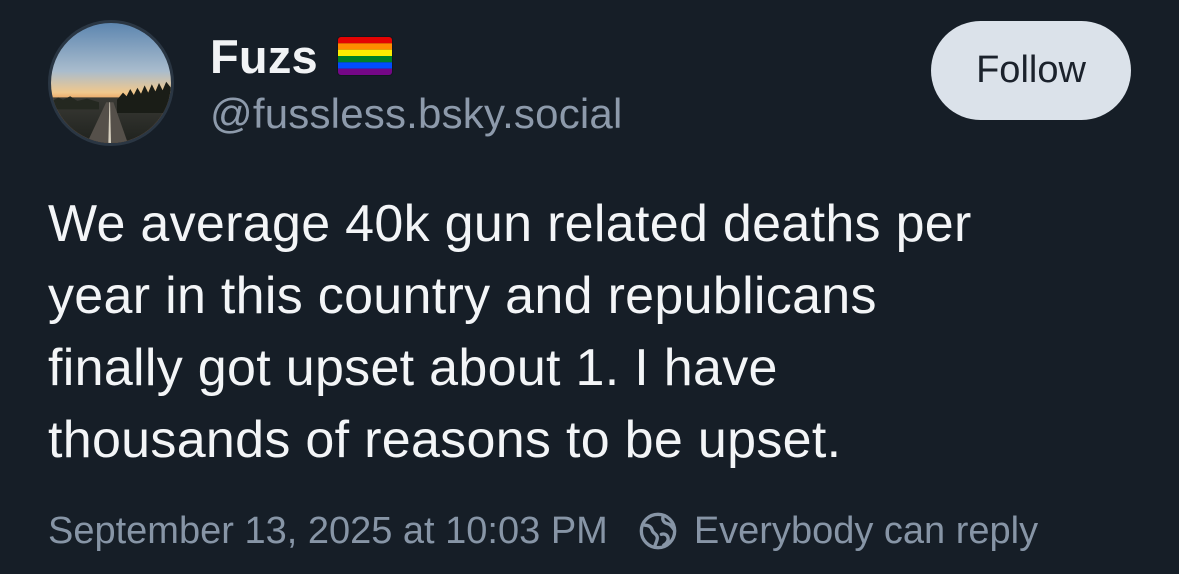 This screenshot has width=1179, height=574. Describe the element at coordinates (413, 368) in the screenshot. I see `post-text-line: finally got upset about 1. I have` at that location.